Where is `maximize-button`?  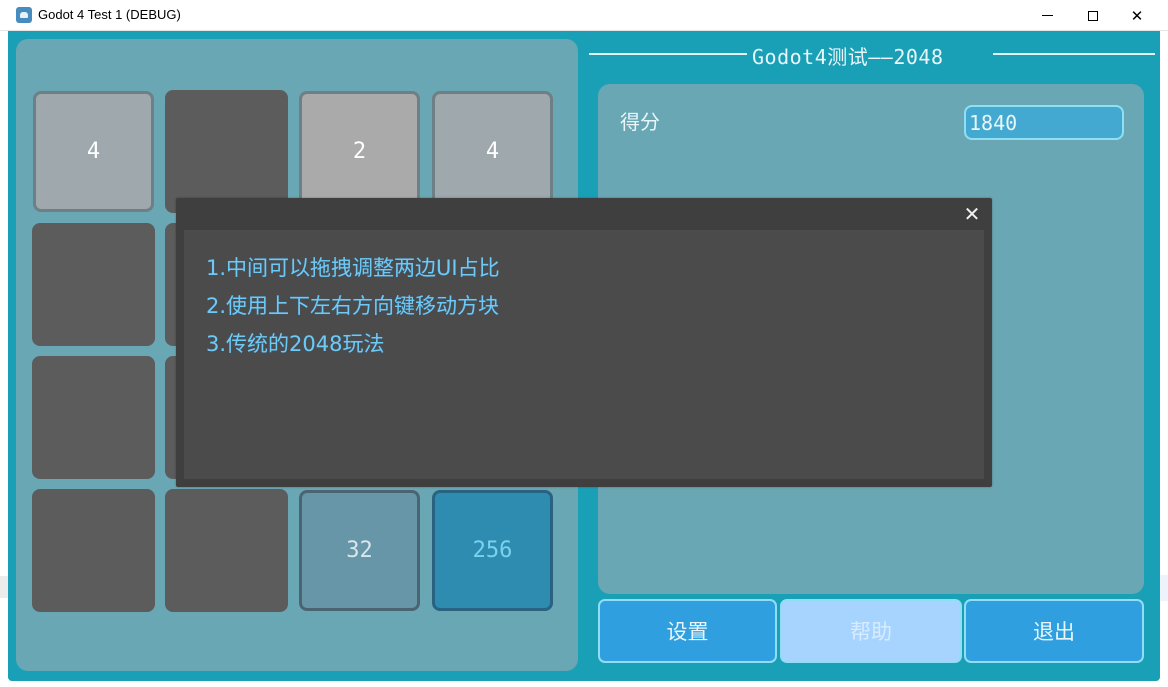 maximize-button is located at coordinates (1093, 15).